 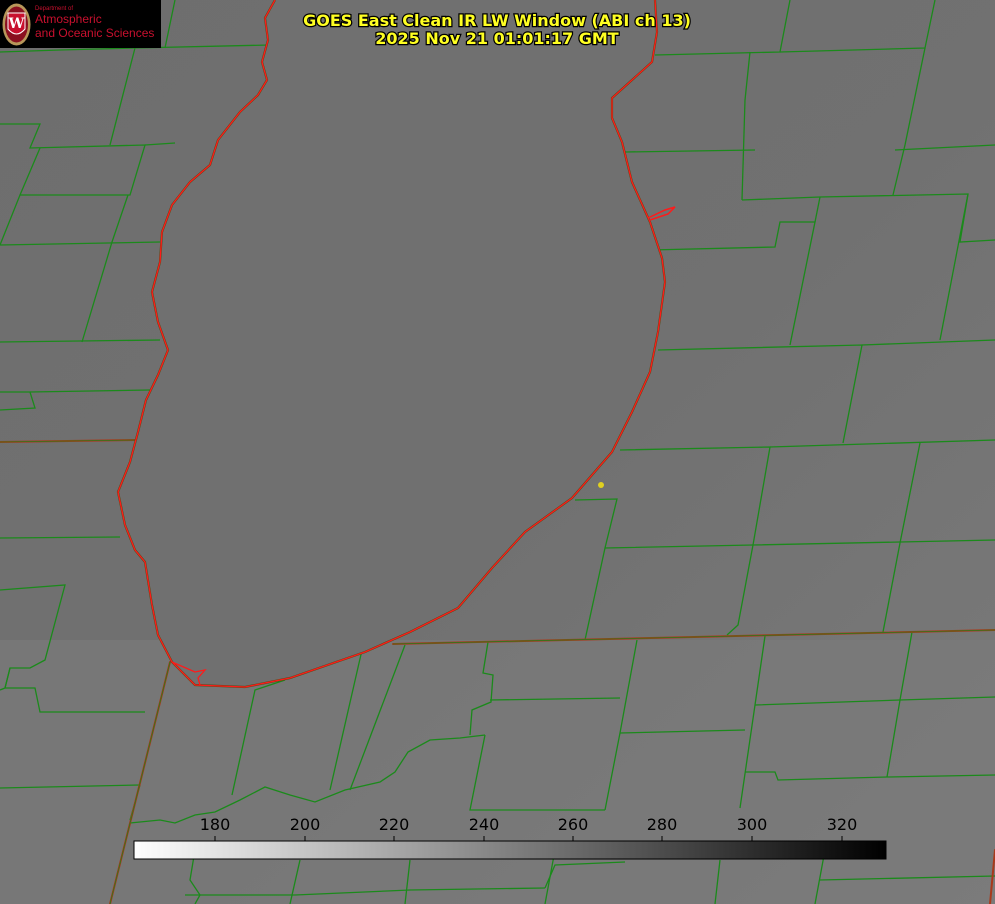 I want to click on colorbar-tick-label: 180, so click(x=215, y=824).